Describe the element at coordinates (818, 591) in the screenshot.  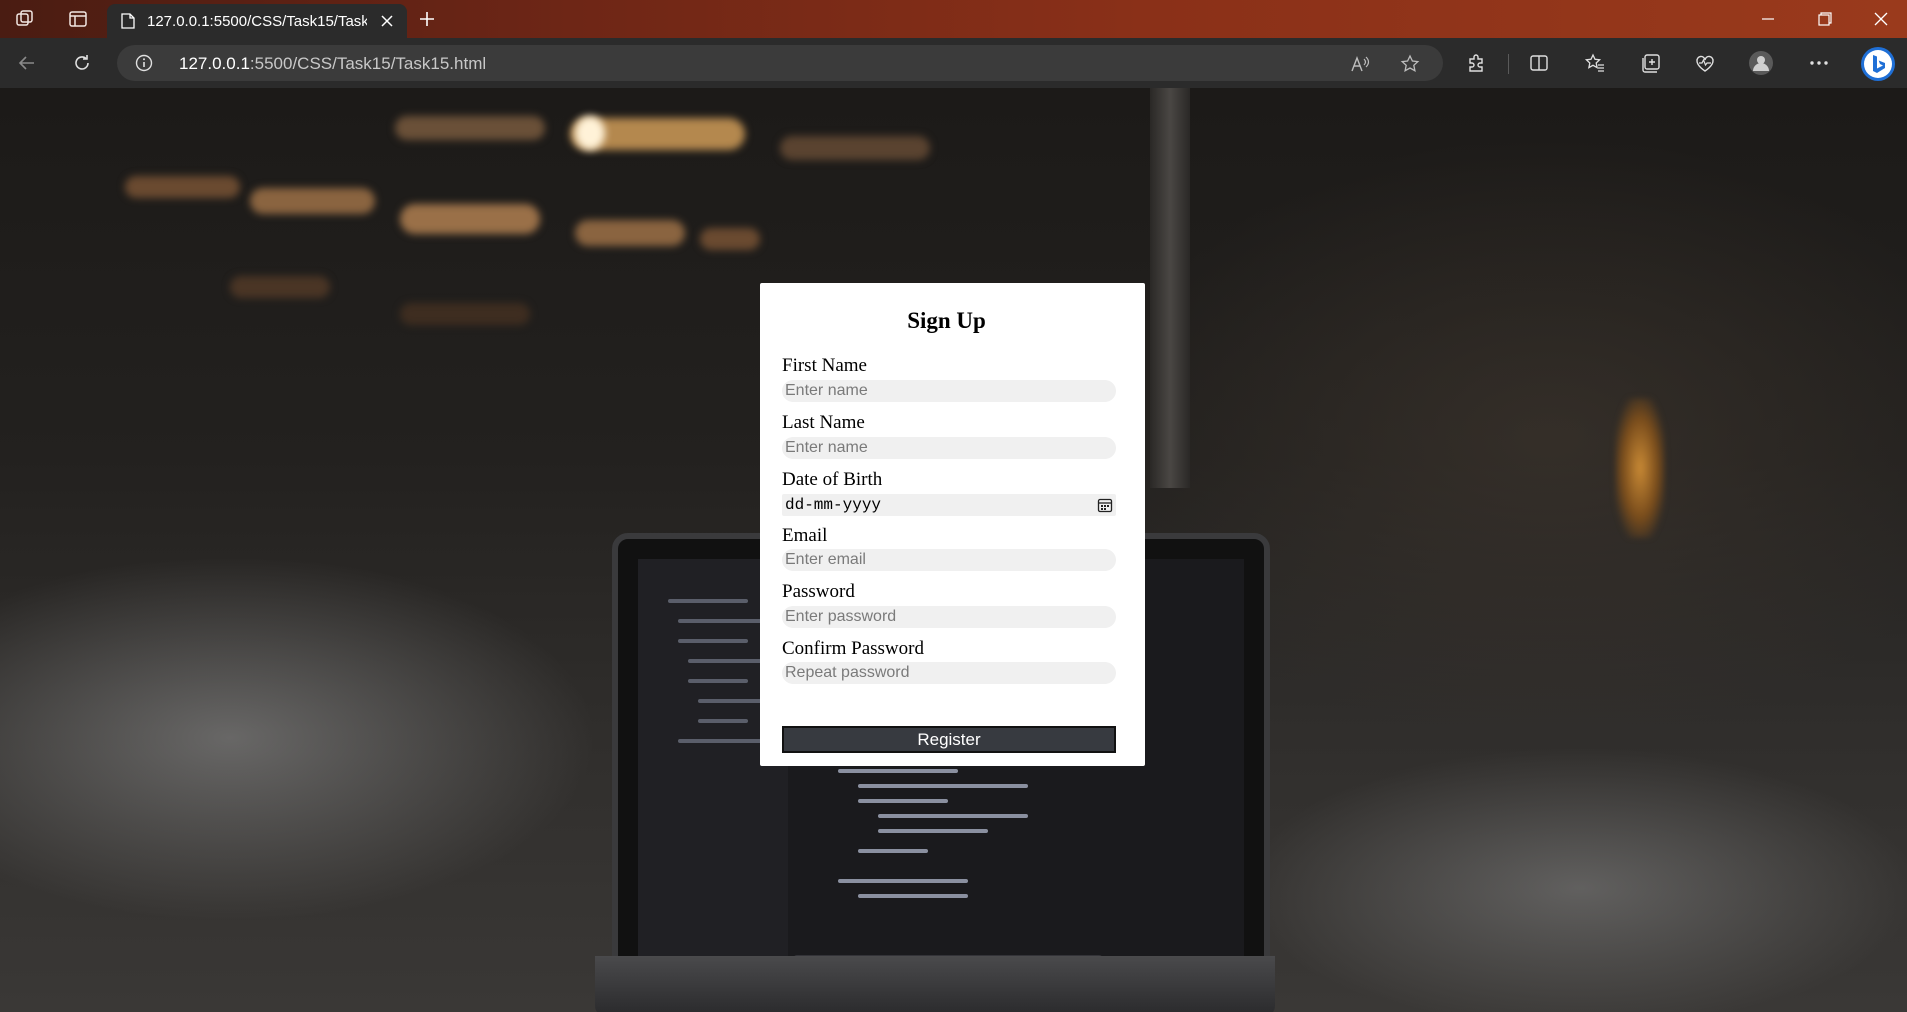
I see `password-label: Password` at that location.